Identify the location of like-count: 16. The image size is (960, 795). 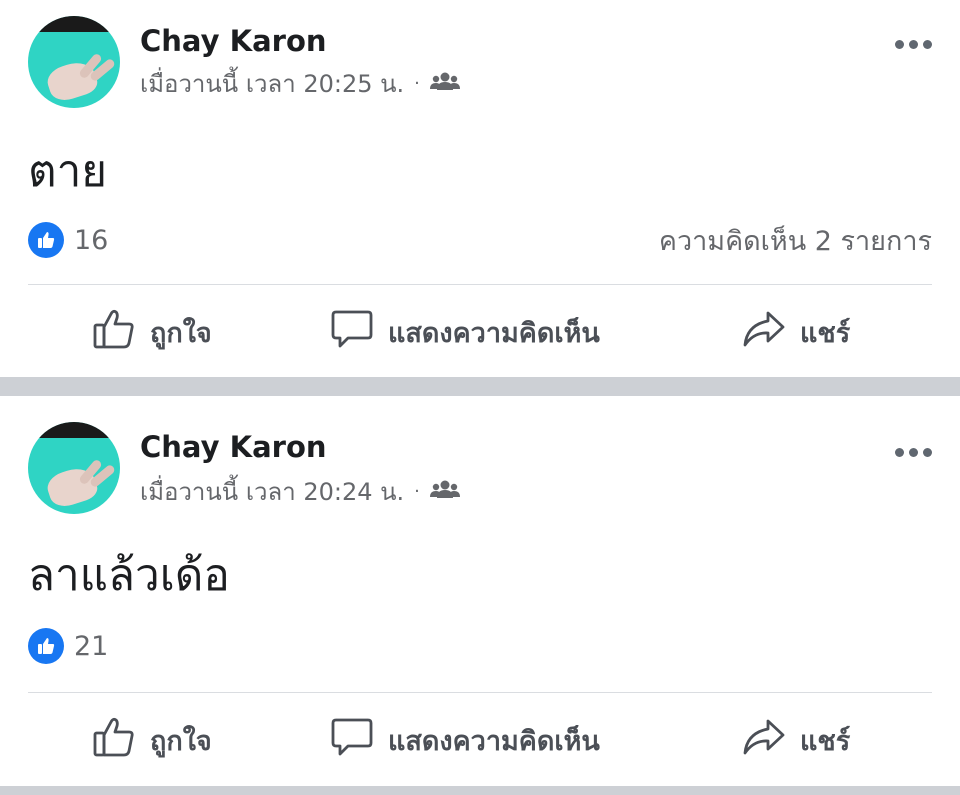
(91, 240).